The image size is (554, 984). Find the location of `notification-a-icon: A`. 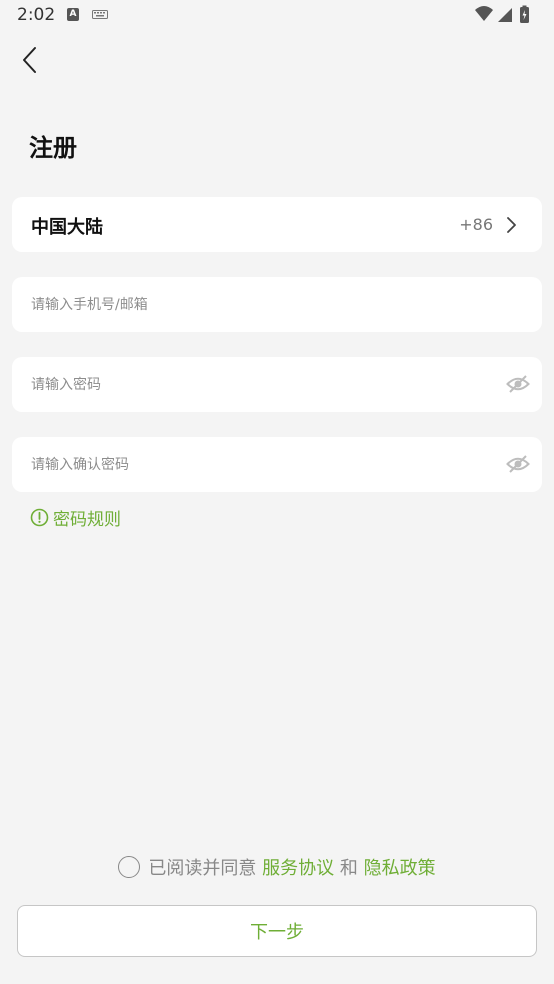

notification-a-icon: A is located at coordinates (73, 14).